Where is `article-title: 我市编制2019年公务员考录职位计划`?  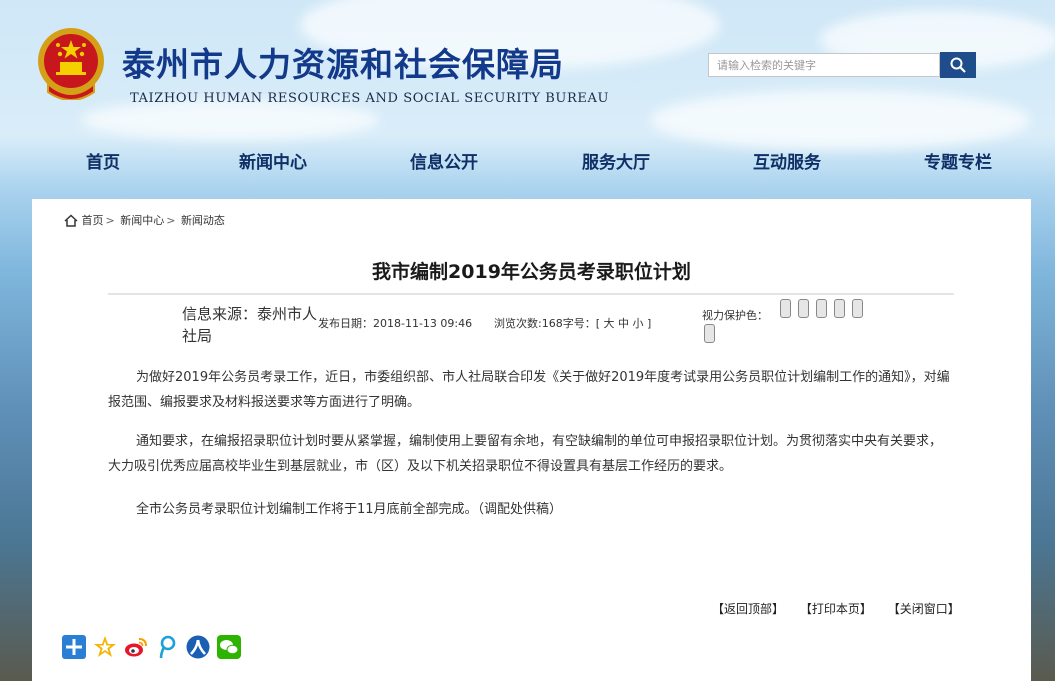 article-title: 我市编制2019年公务员考录职位计划 is located at coordinates (531, 272).